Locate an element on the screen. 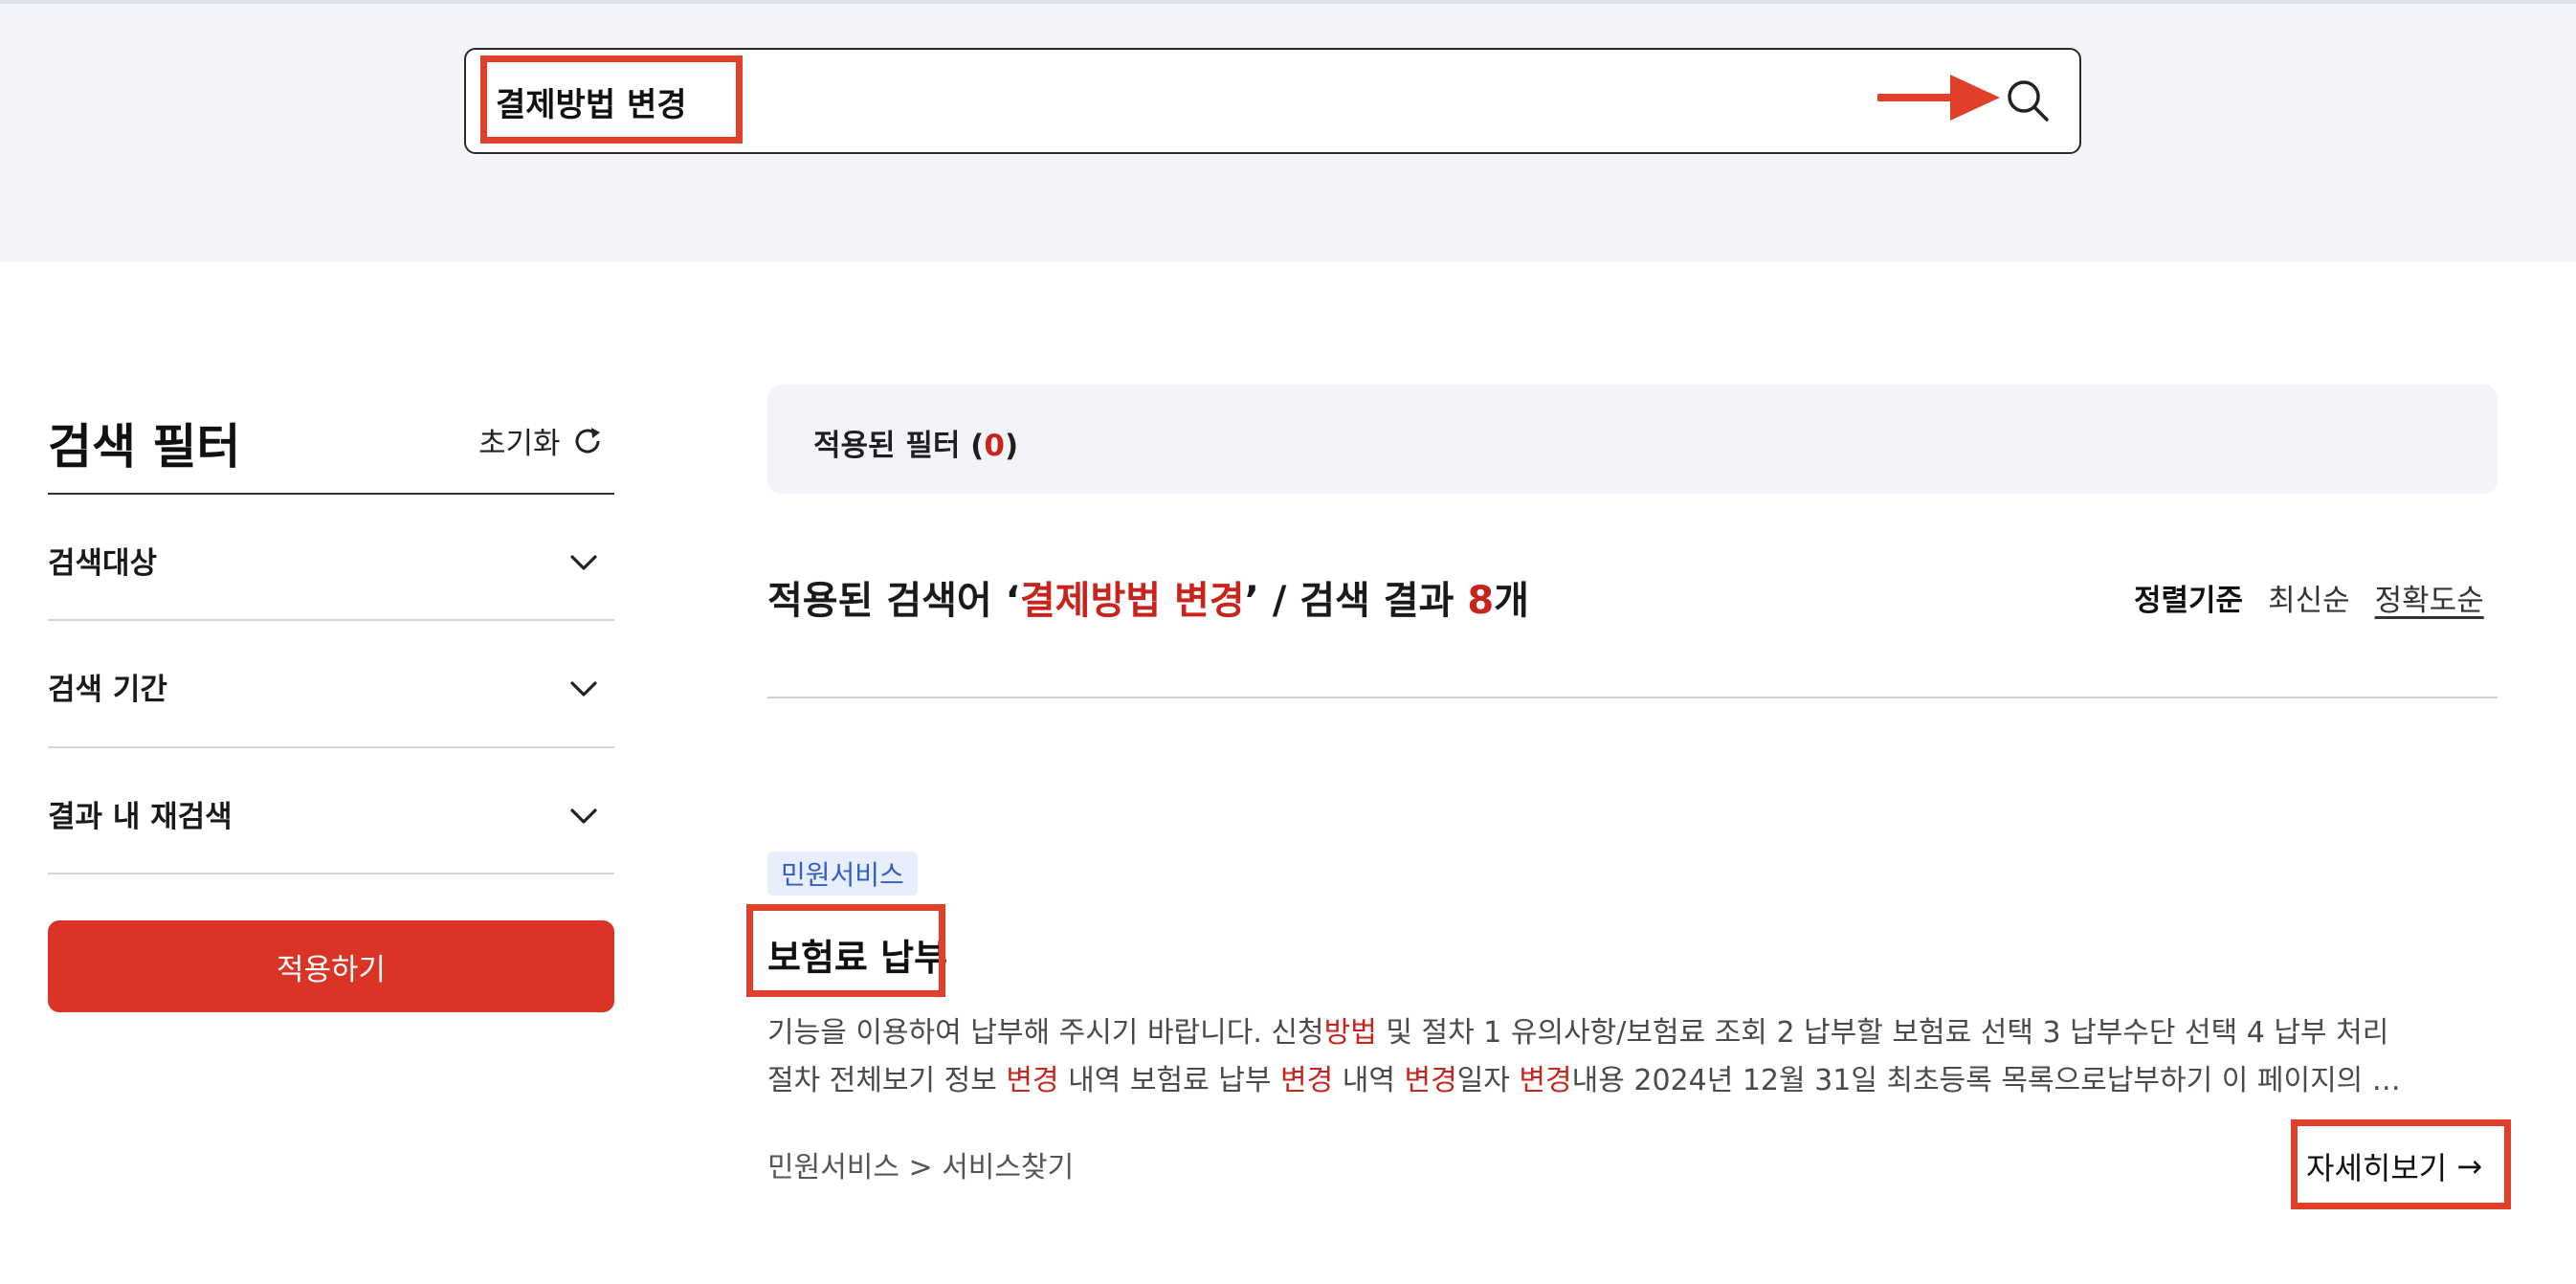 The image size is (2576, 1284). applied-filter-text: 적용된 필터 (0) is located at coordinates (916, 446).